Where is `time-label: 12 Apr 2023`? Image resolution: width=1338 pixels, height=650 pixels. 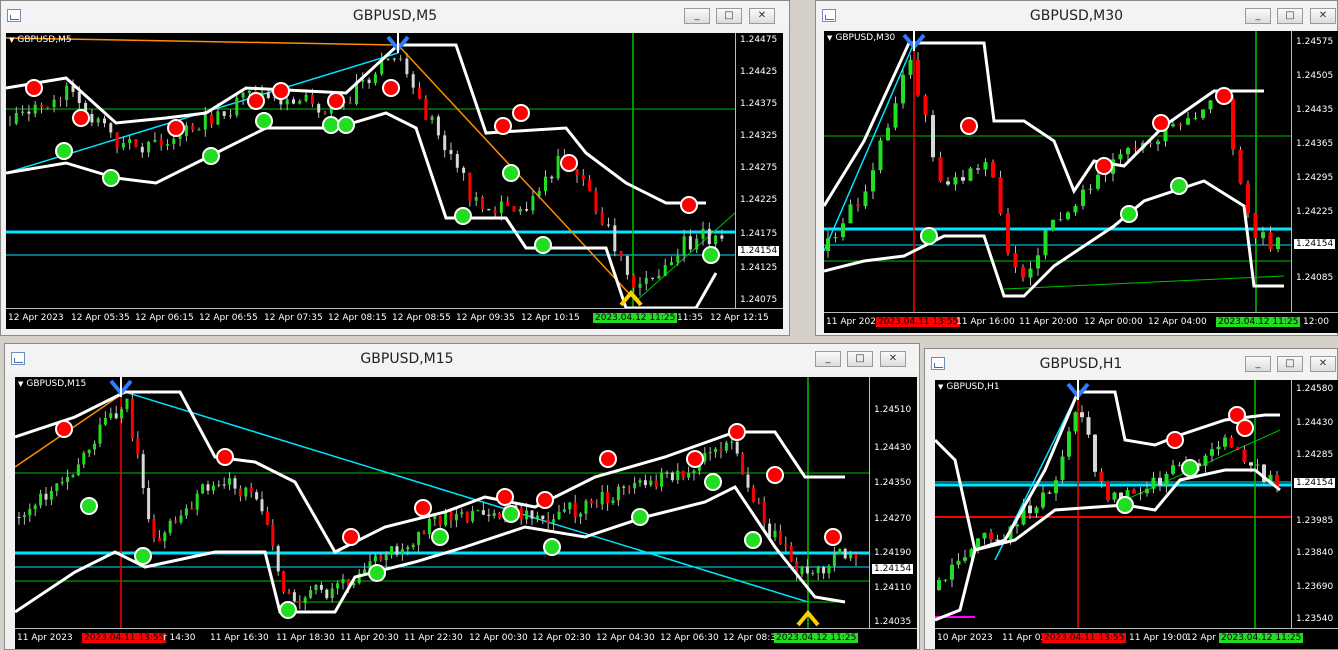 time-label: 12 Apr 2023 is located at coordinates (36, 318).